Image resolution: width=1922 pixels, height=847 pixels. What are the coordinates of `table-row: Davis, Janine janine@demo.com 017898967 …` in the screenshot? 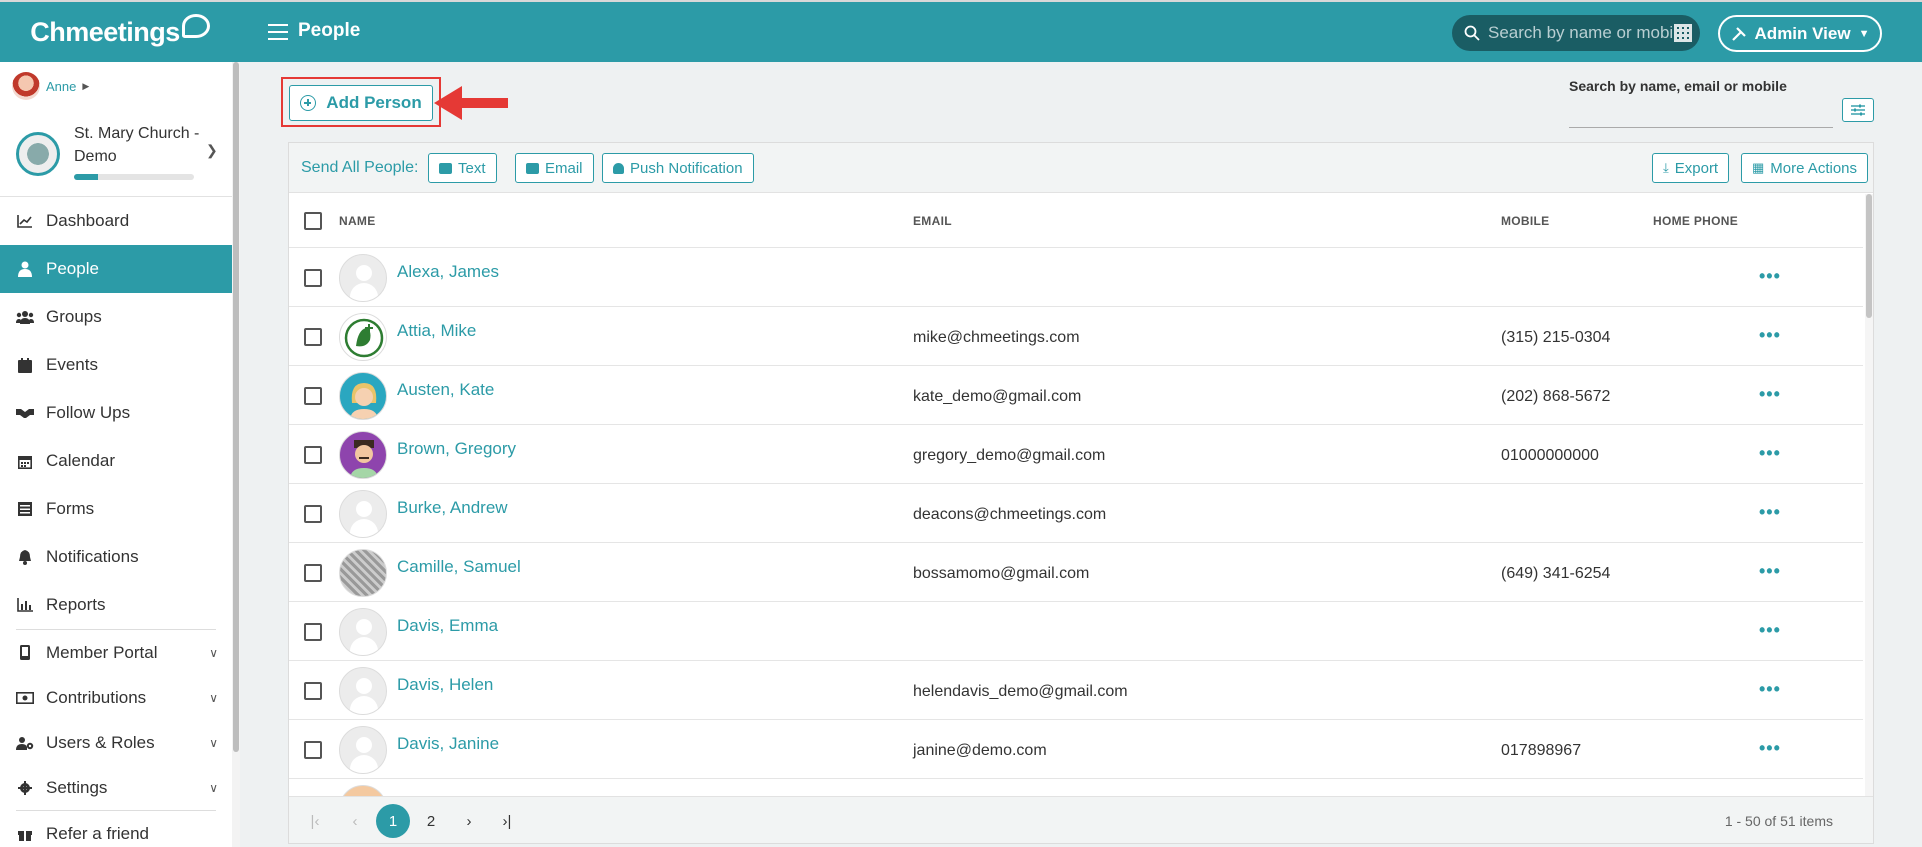 It's located at (1076, 749).